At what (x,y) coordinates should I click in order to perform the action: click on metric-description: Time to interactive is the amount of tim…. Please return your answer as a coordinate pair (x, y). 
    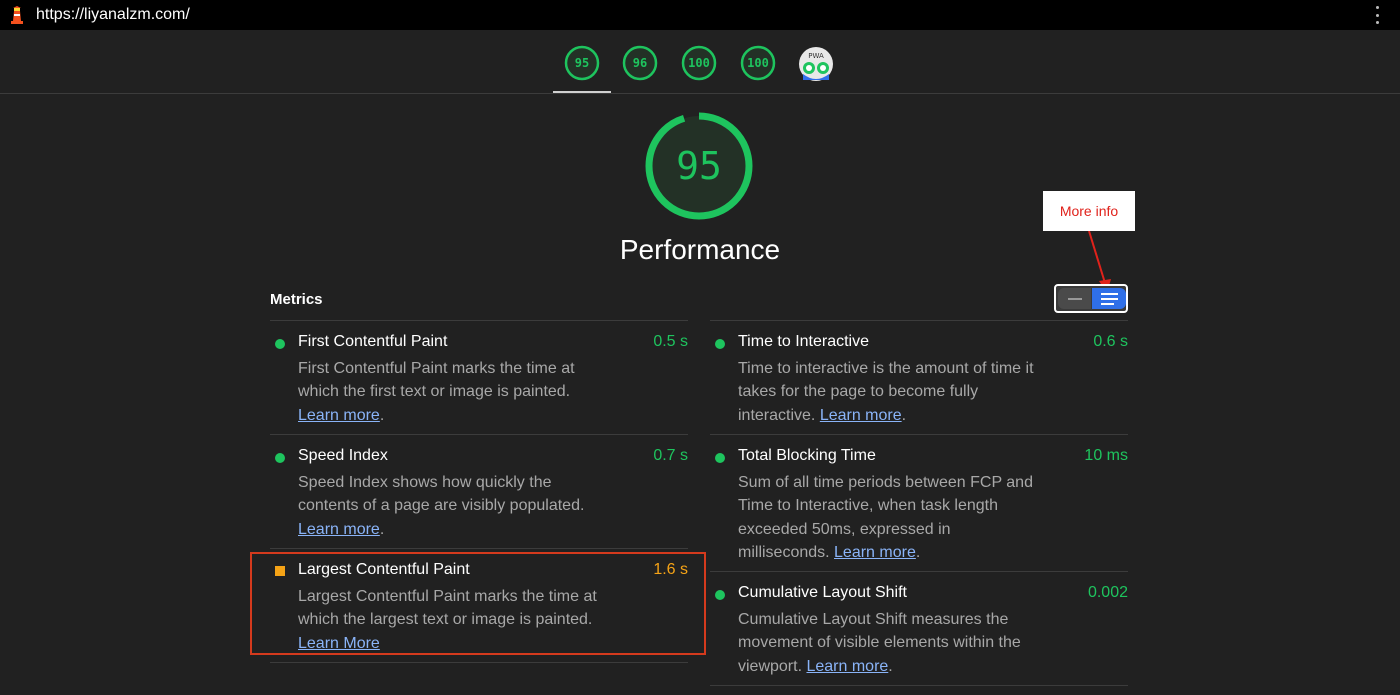
    Looking at the image, I should click on (888, 392).